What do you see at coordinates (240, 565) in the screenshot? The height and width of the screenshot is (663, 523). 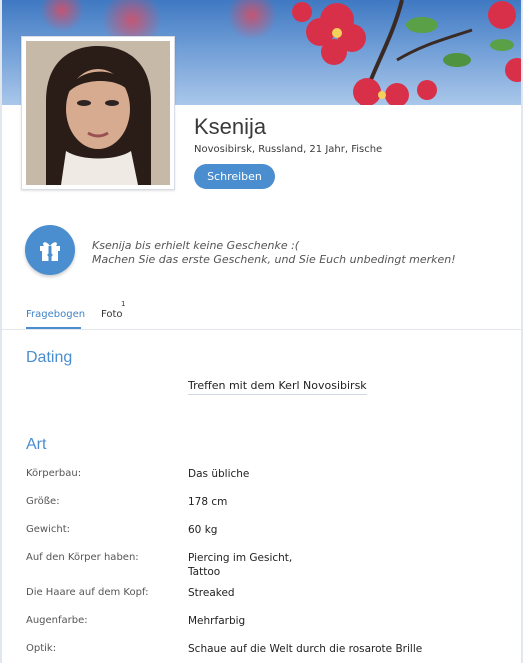 I see `value-body-features: Piercing im Gesicht, Tattoo` at bounding box center [240, 565].